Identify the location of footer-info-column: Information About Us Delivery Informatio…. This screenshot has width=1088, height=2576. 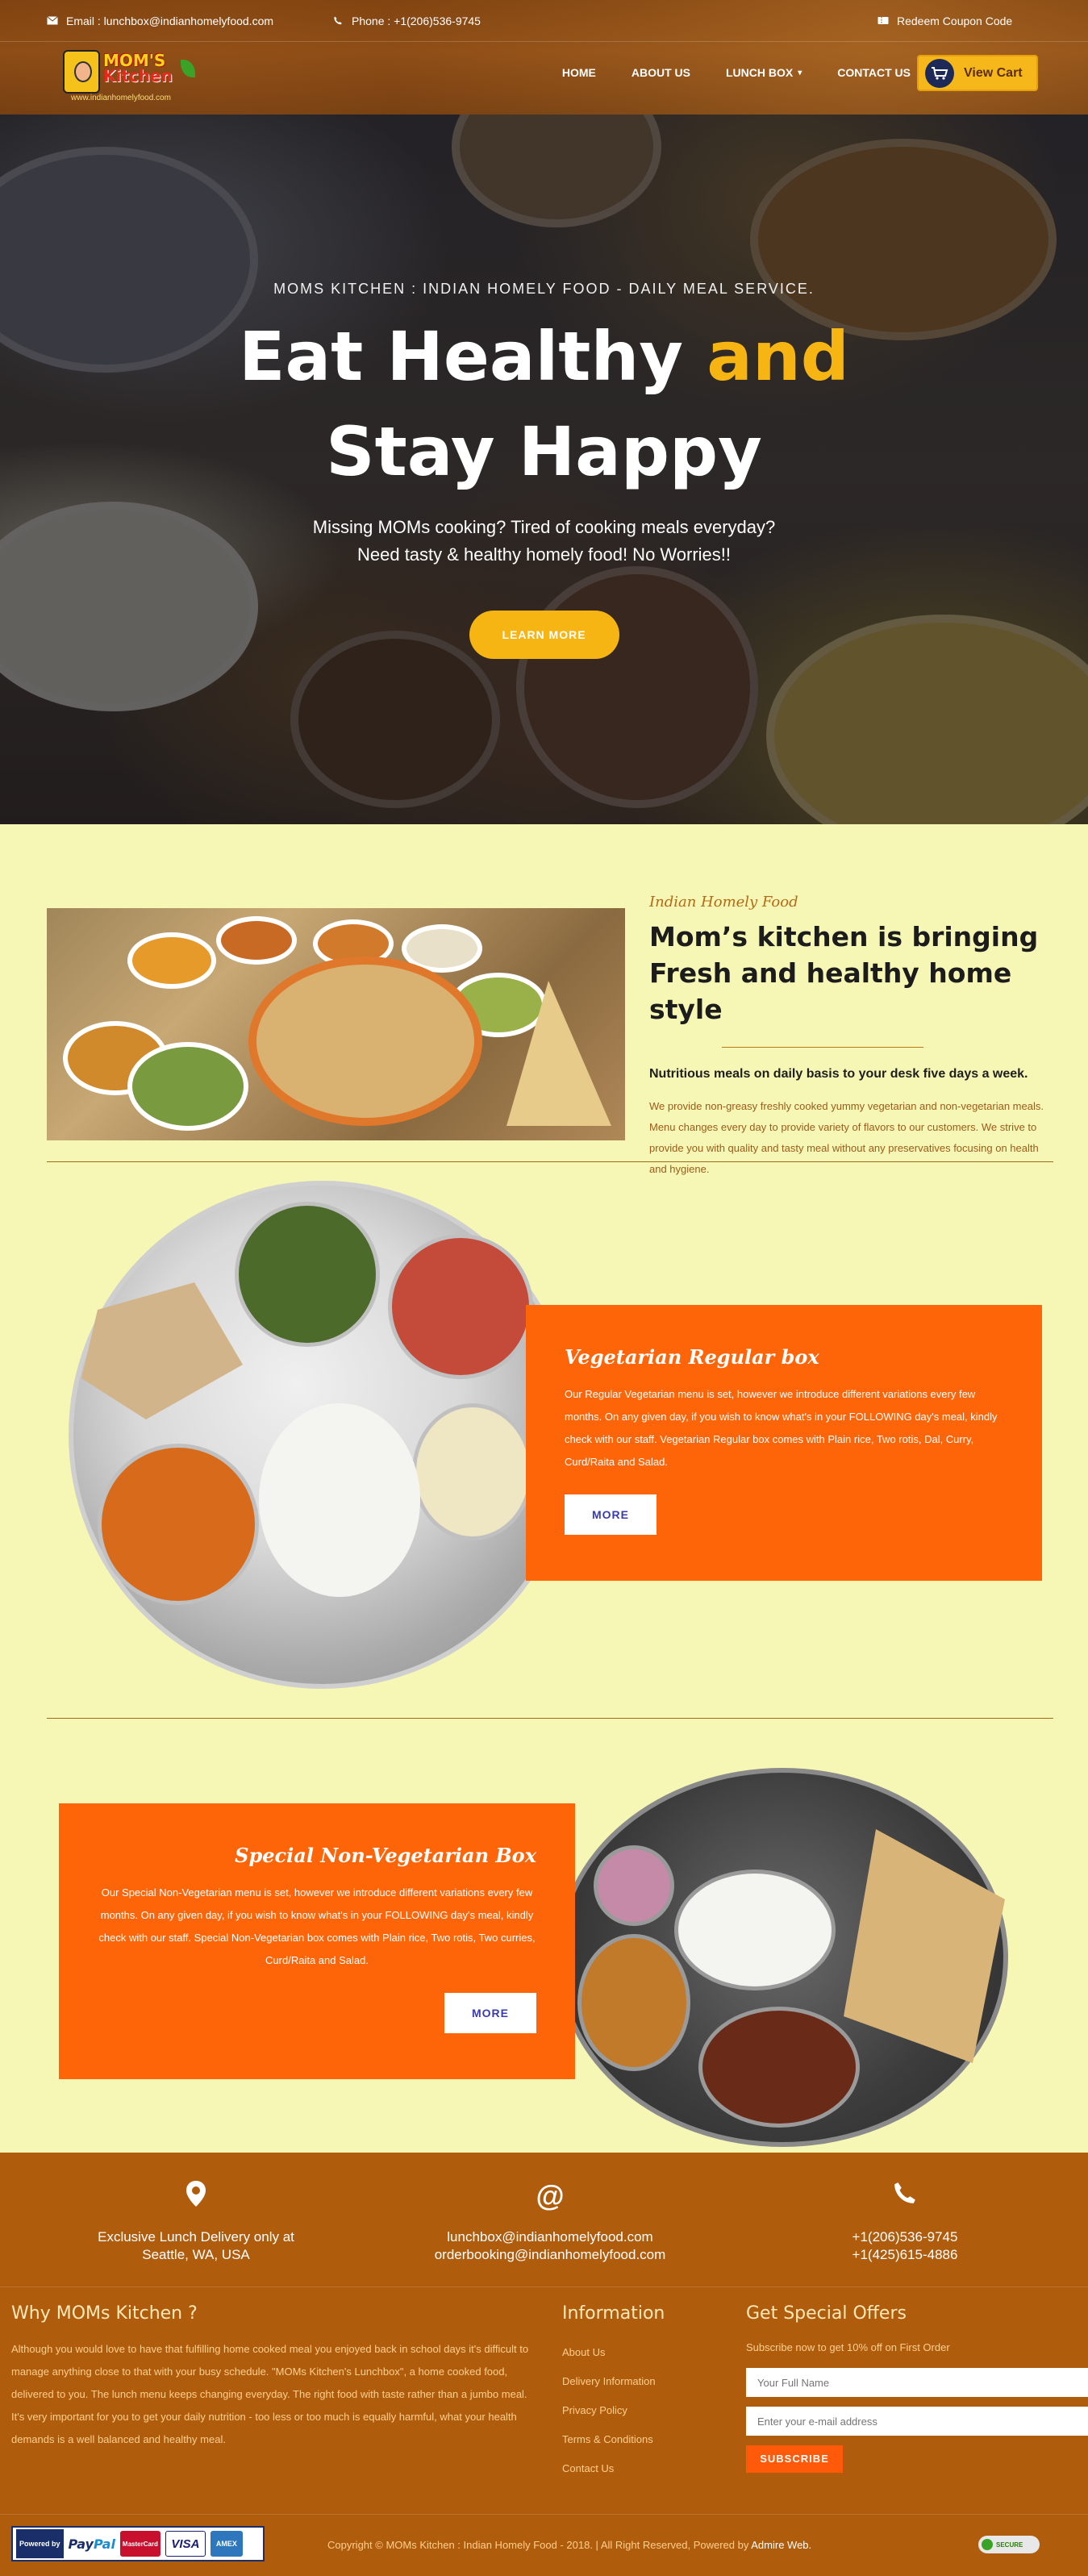
(647, 2393).